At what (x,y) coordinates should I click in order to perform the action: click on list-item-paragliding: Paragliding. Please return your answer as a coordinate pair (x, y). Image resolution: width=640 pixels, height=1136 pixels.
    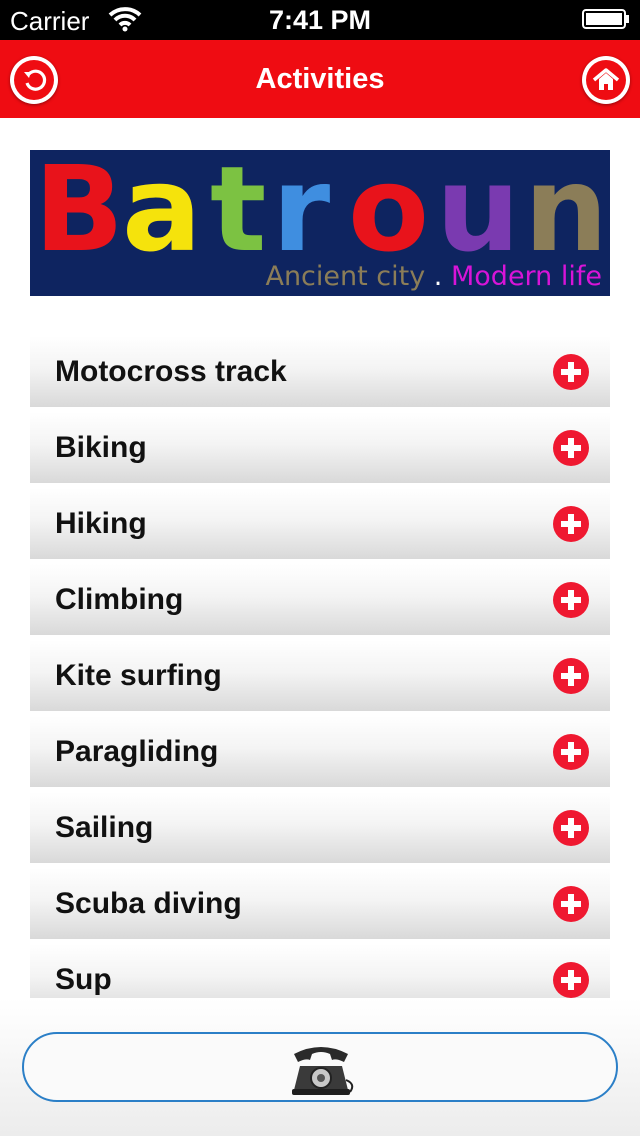
    Looking at the image, I should click on (320, 751).